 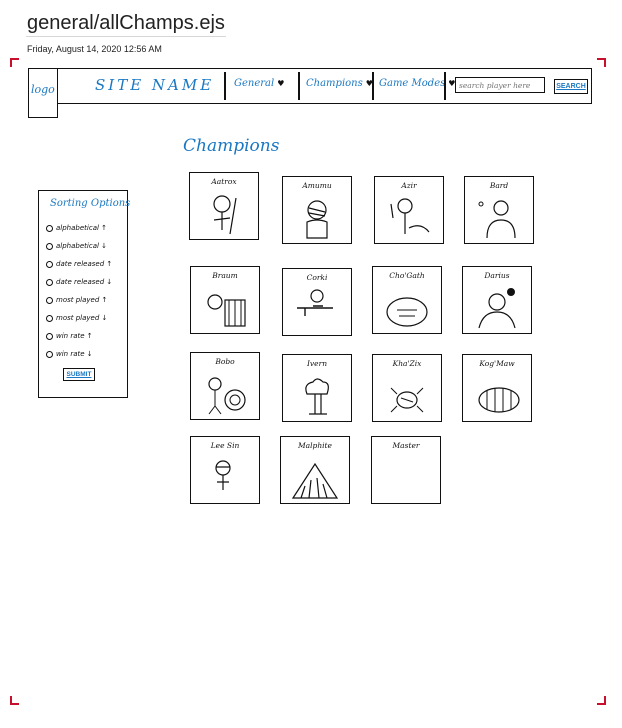 I want to click on champion-card: Amumu, so click(x=317, y=210).